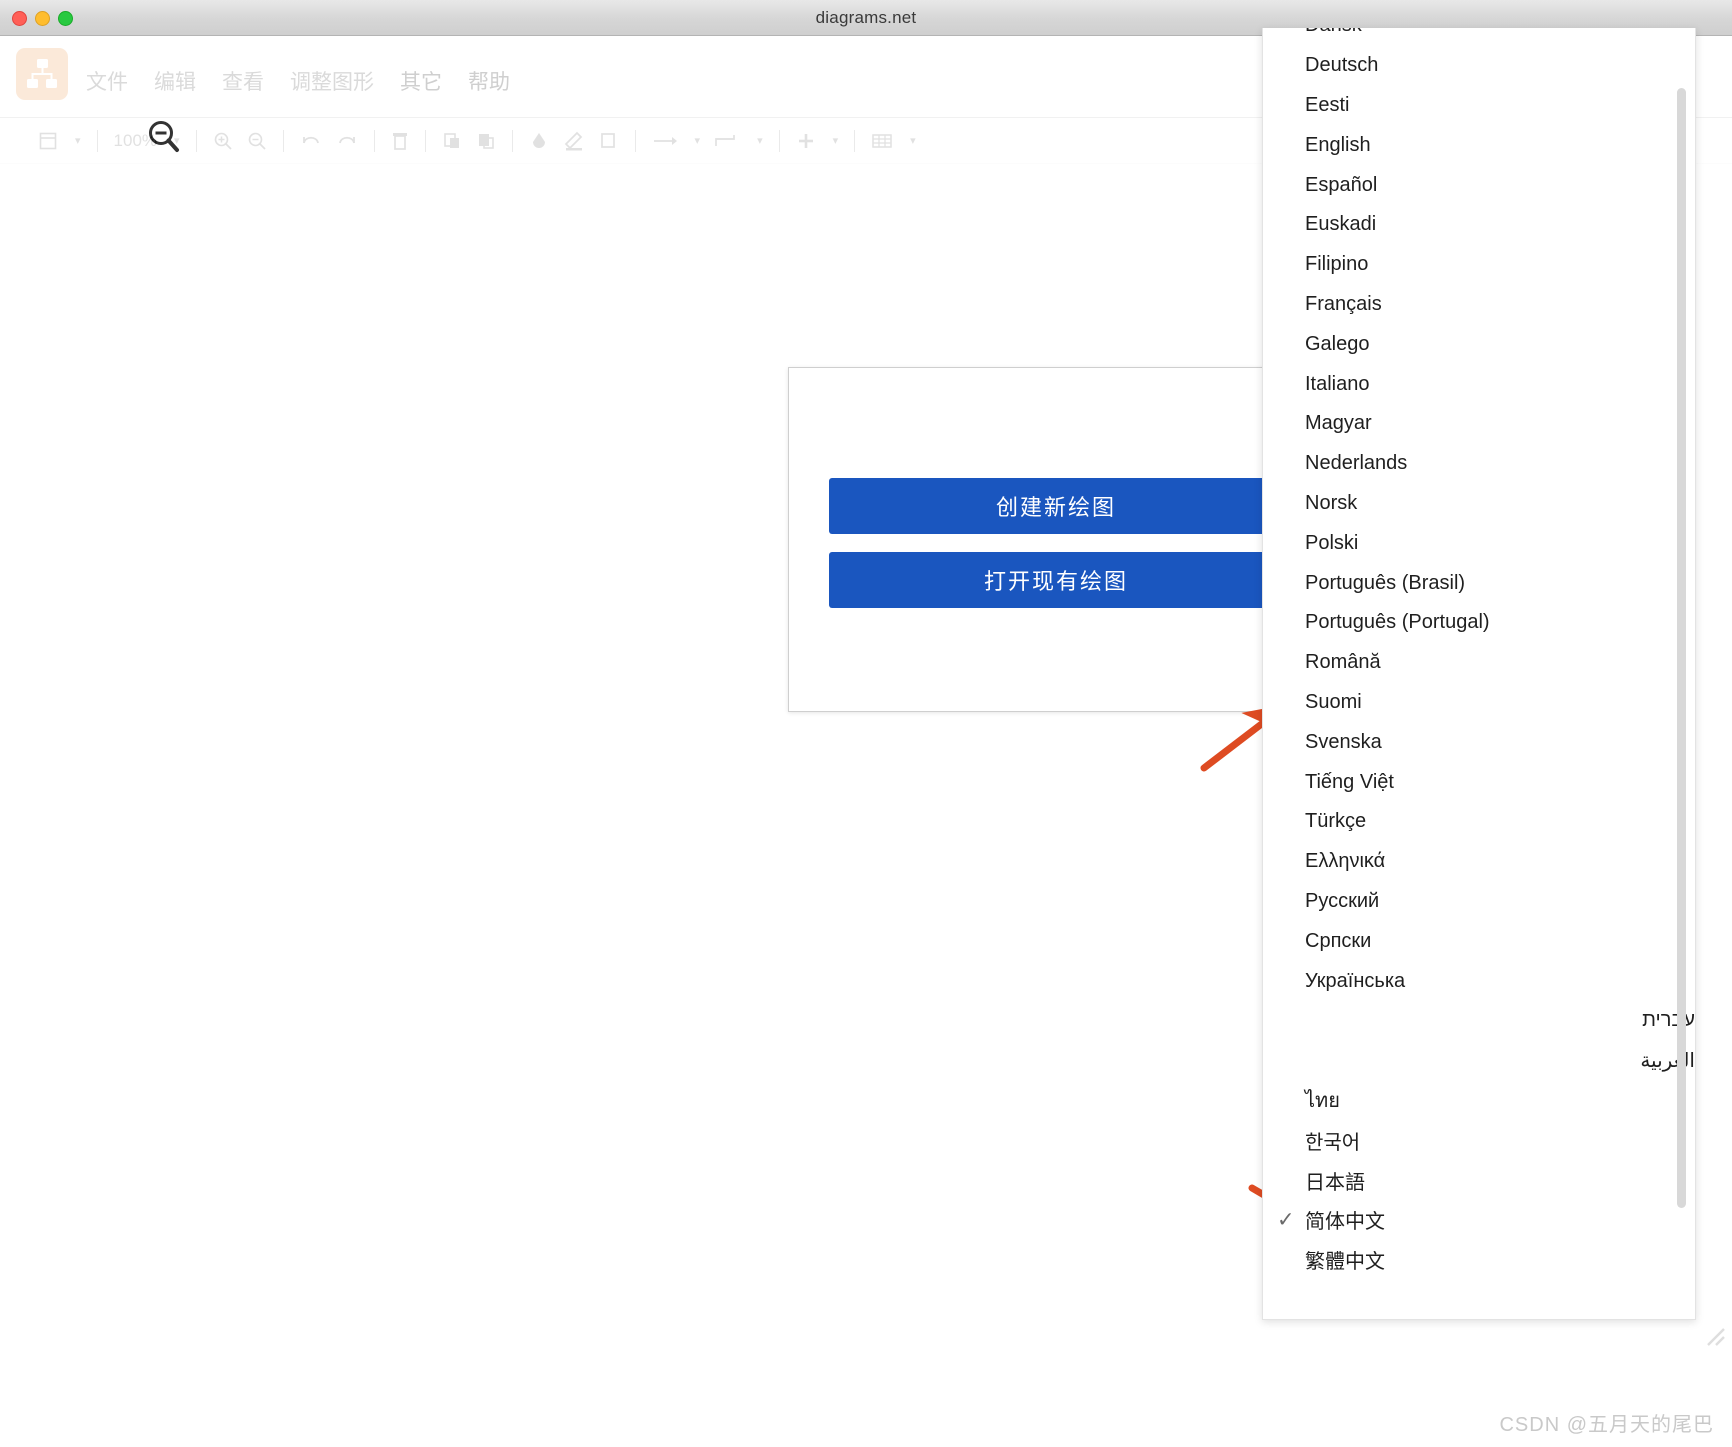 This screenshot has width=1732, height=1447. What do you see at coordinates (1479, 504) in the screenshot?
I see `language-option: Norsk` at bounding box center [1479, 504].